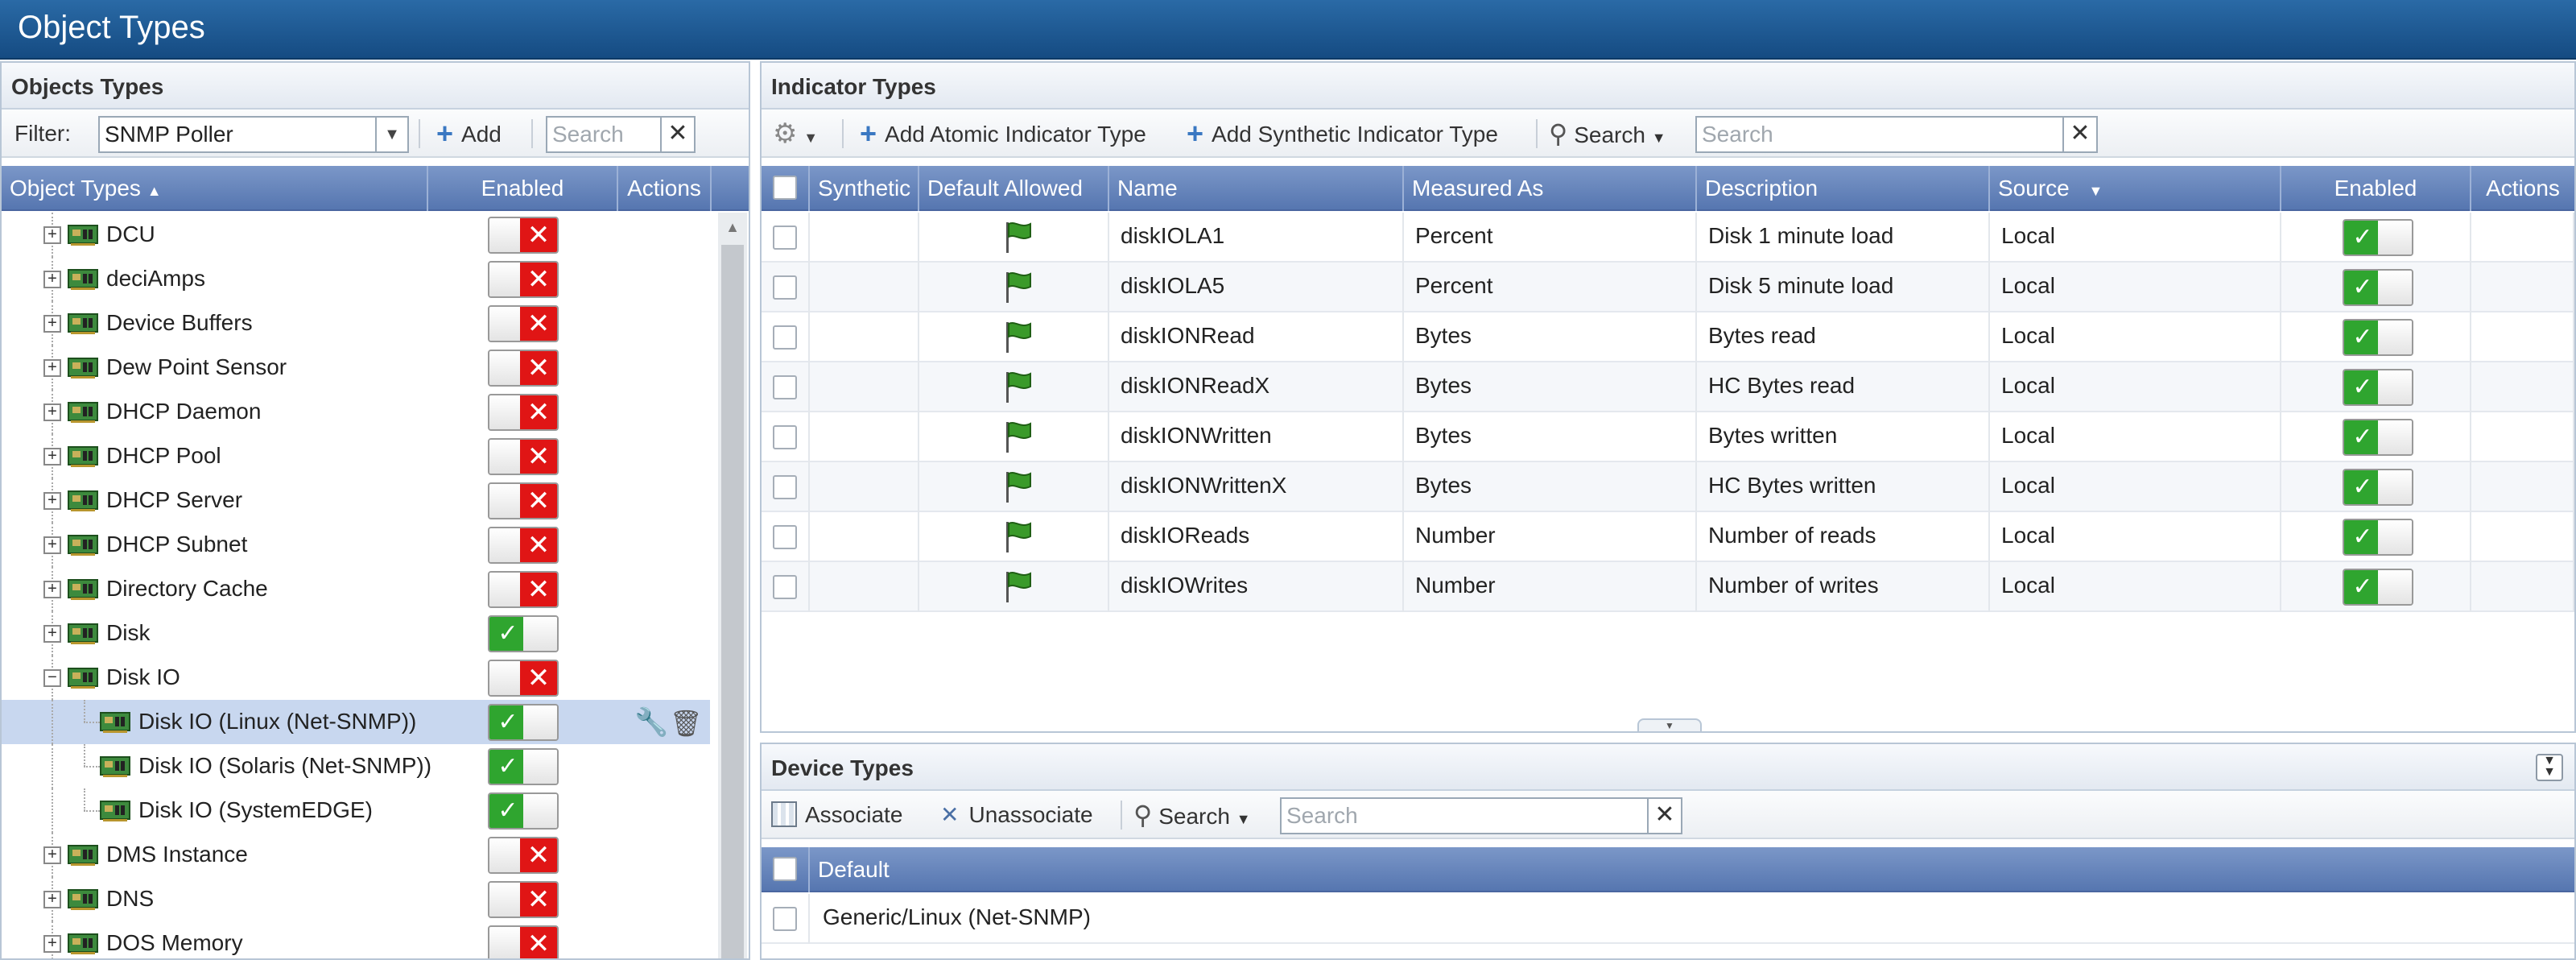  What do you see at coordinates (1342, 133) in the screenshot?
I see `add-synthetic-indicator-type-button: + Add Synthetic Indicator Type` at bounding box center [1342, 133].